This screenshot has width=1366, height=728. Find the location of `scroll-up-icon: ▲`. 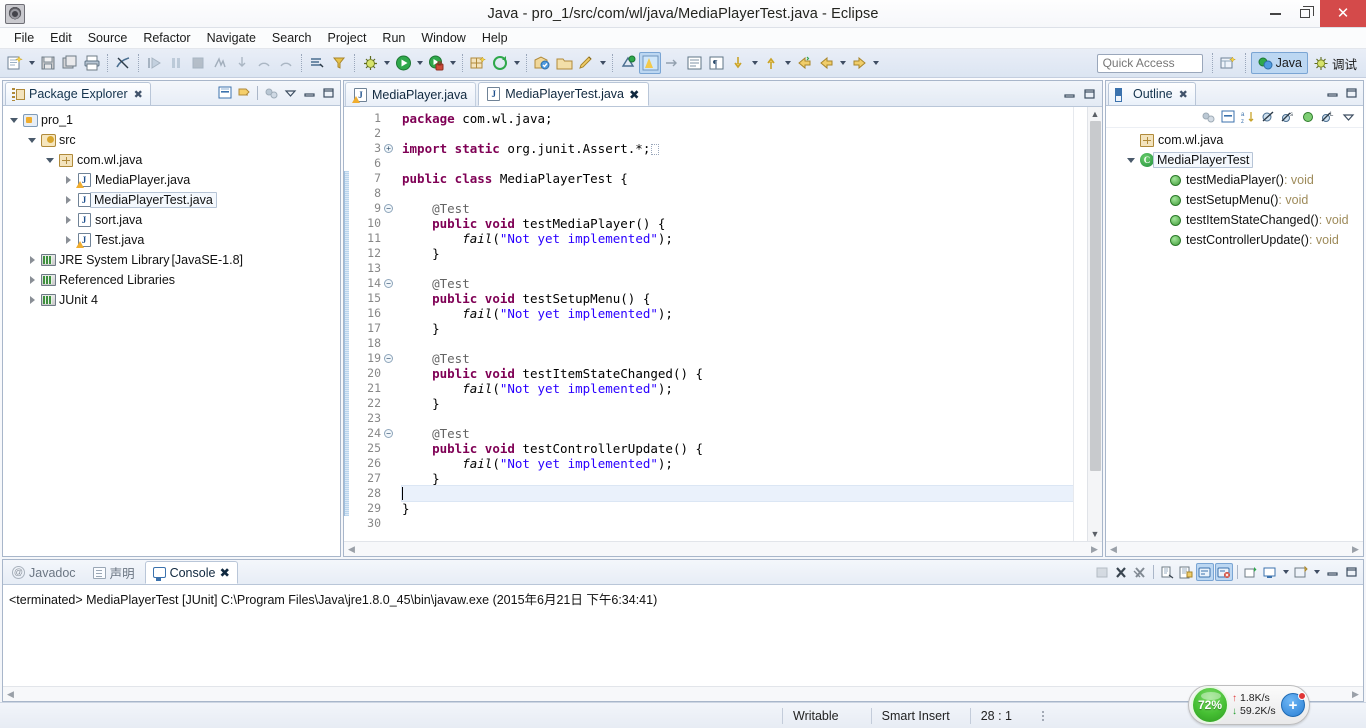

scroll-up-icon: ▲ is located at coordinates (1095, 114).